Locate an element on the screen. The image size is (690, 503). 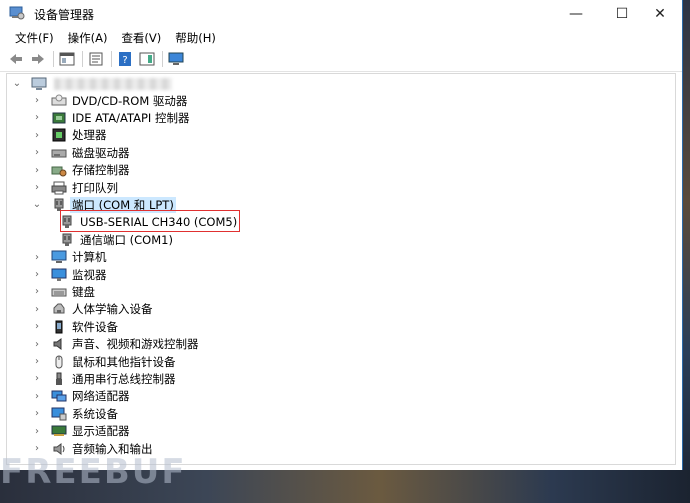
back-icon is located at coordinates (16, 59).